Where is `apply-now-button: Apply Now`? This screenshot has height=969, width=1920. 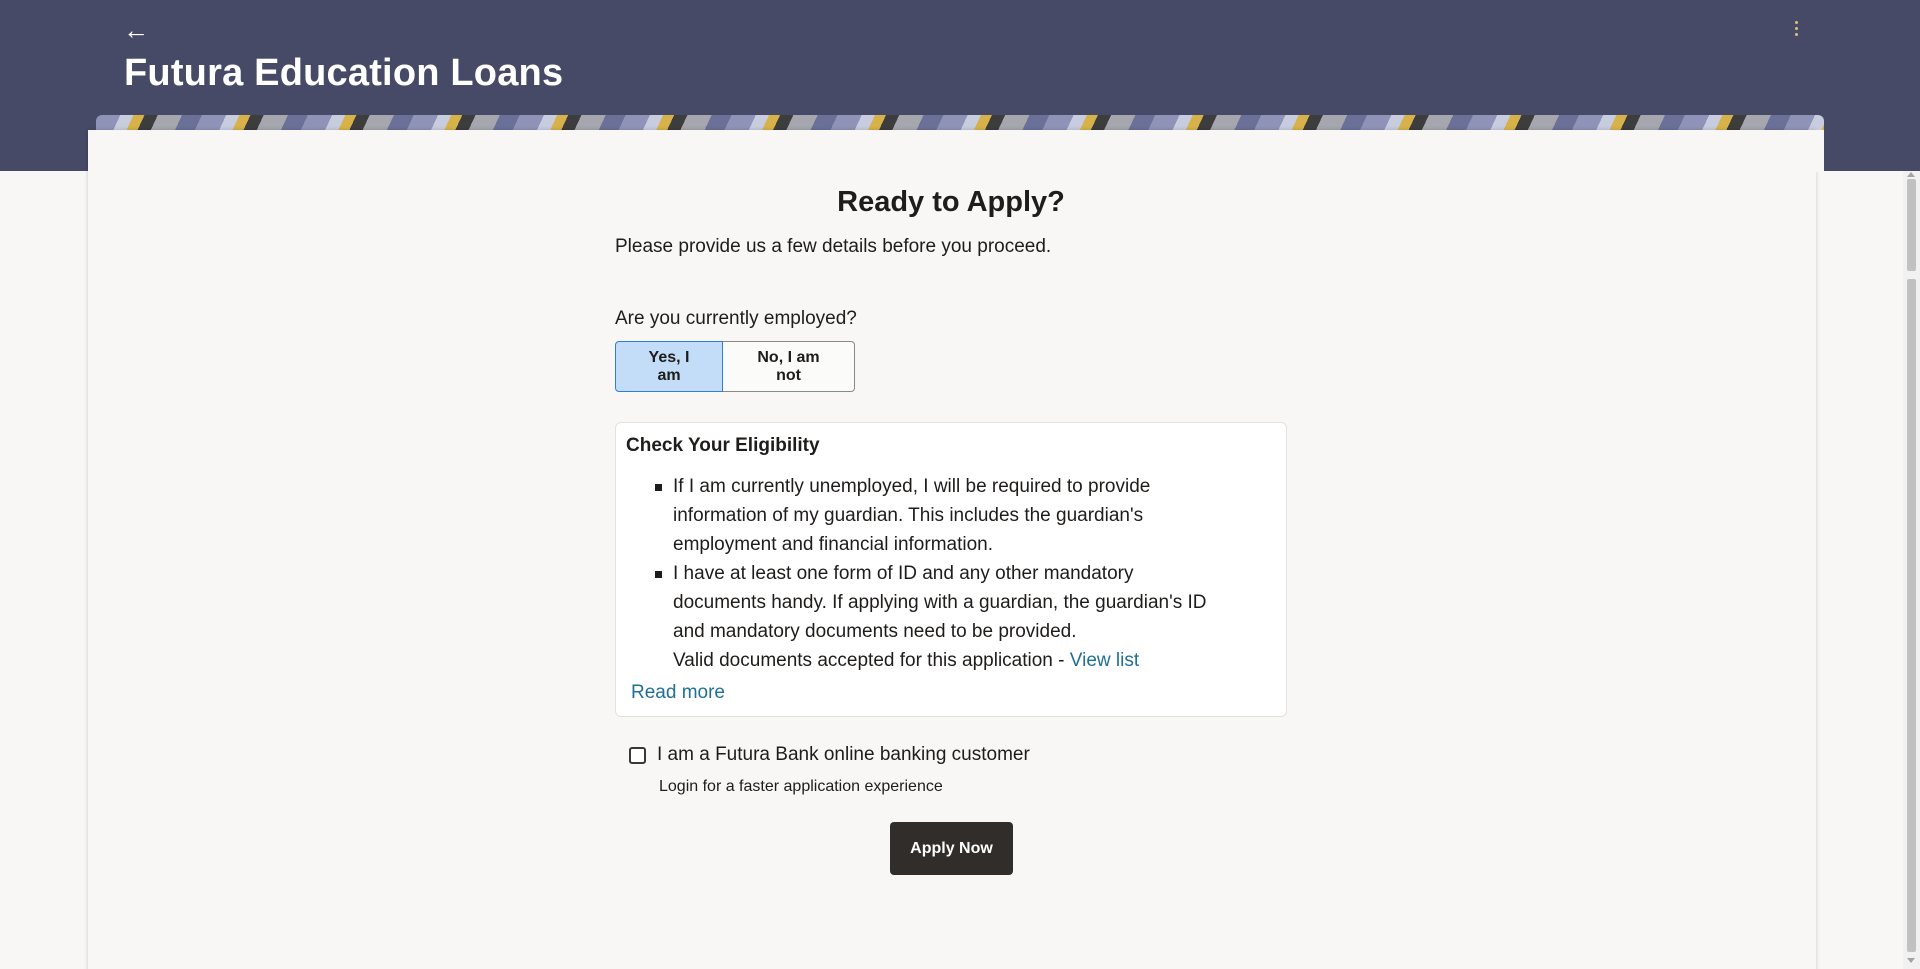 apply-now-button: Apply Now is located at coordinates (951, 848).